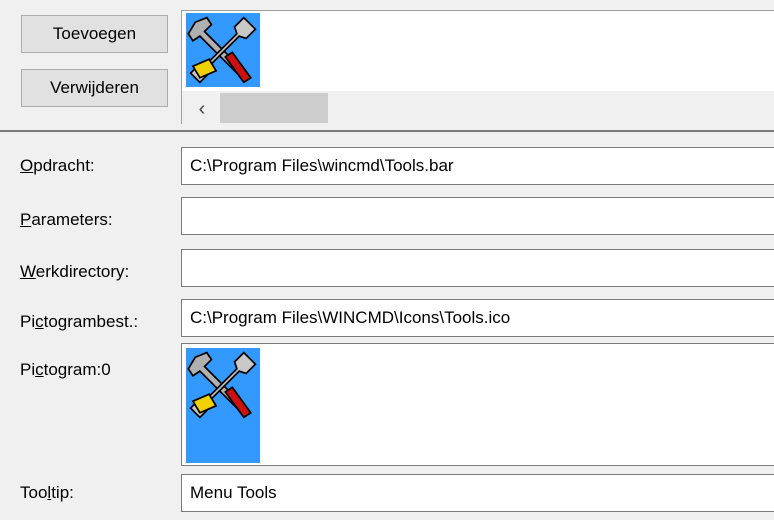 The height and width of the screenshot is (520, 774). I want to click on scroll-thumb, so click(274, 108).